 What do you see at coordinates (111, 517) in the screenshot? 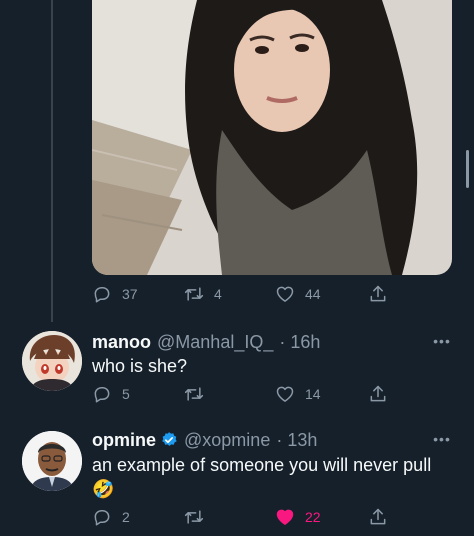
I see `reply-button: 2` at bounding box center [111, 517].